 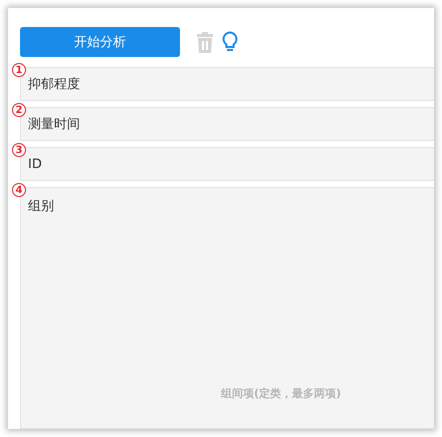 What do you see at coordinates (19, 190) in the screenshot?
I see `number-badge: 4` at bounding box center [19, 190].